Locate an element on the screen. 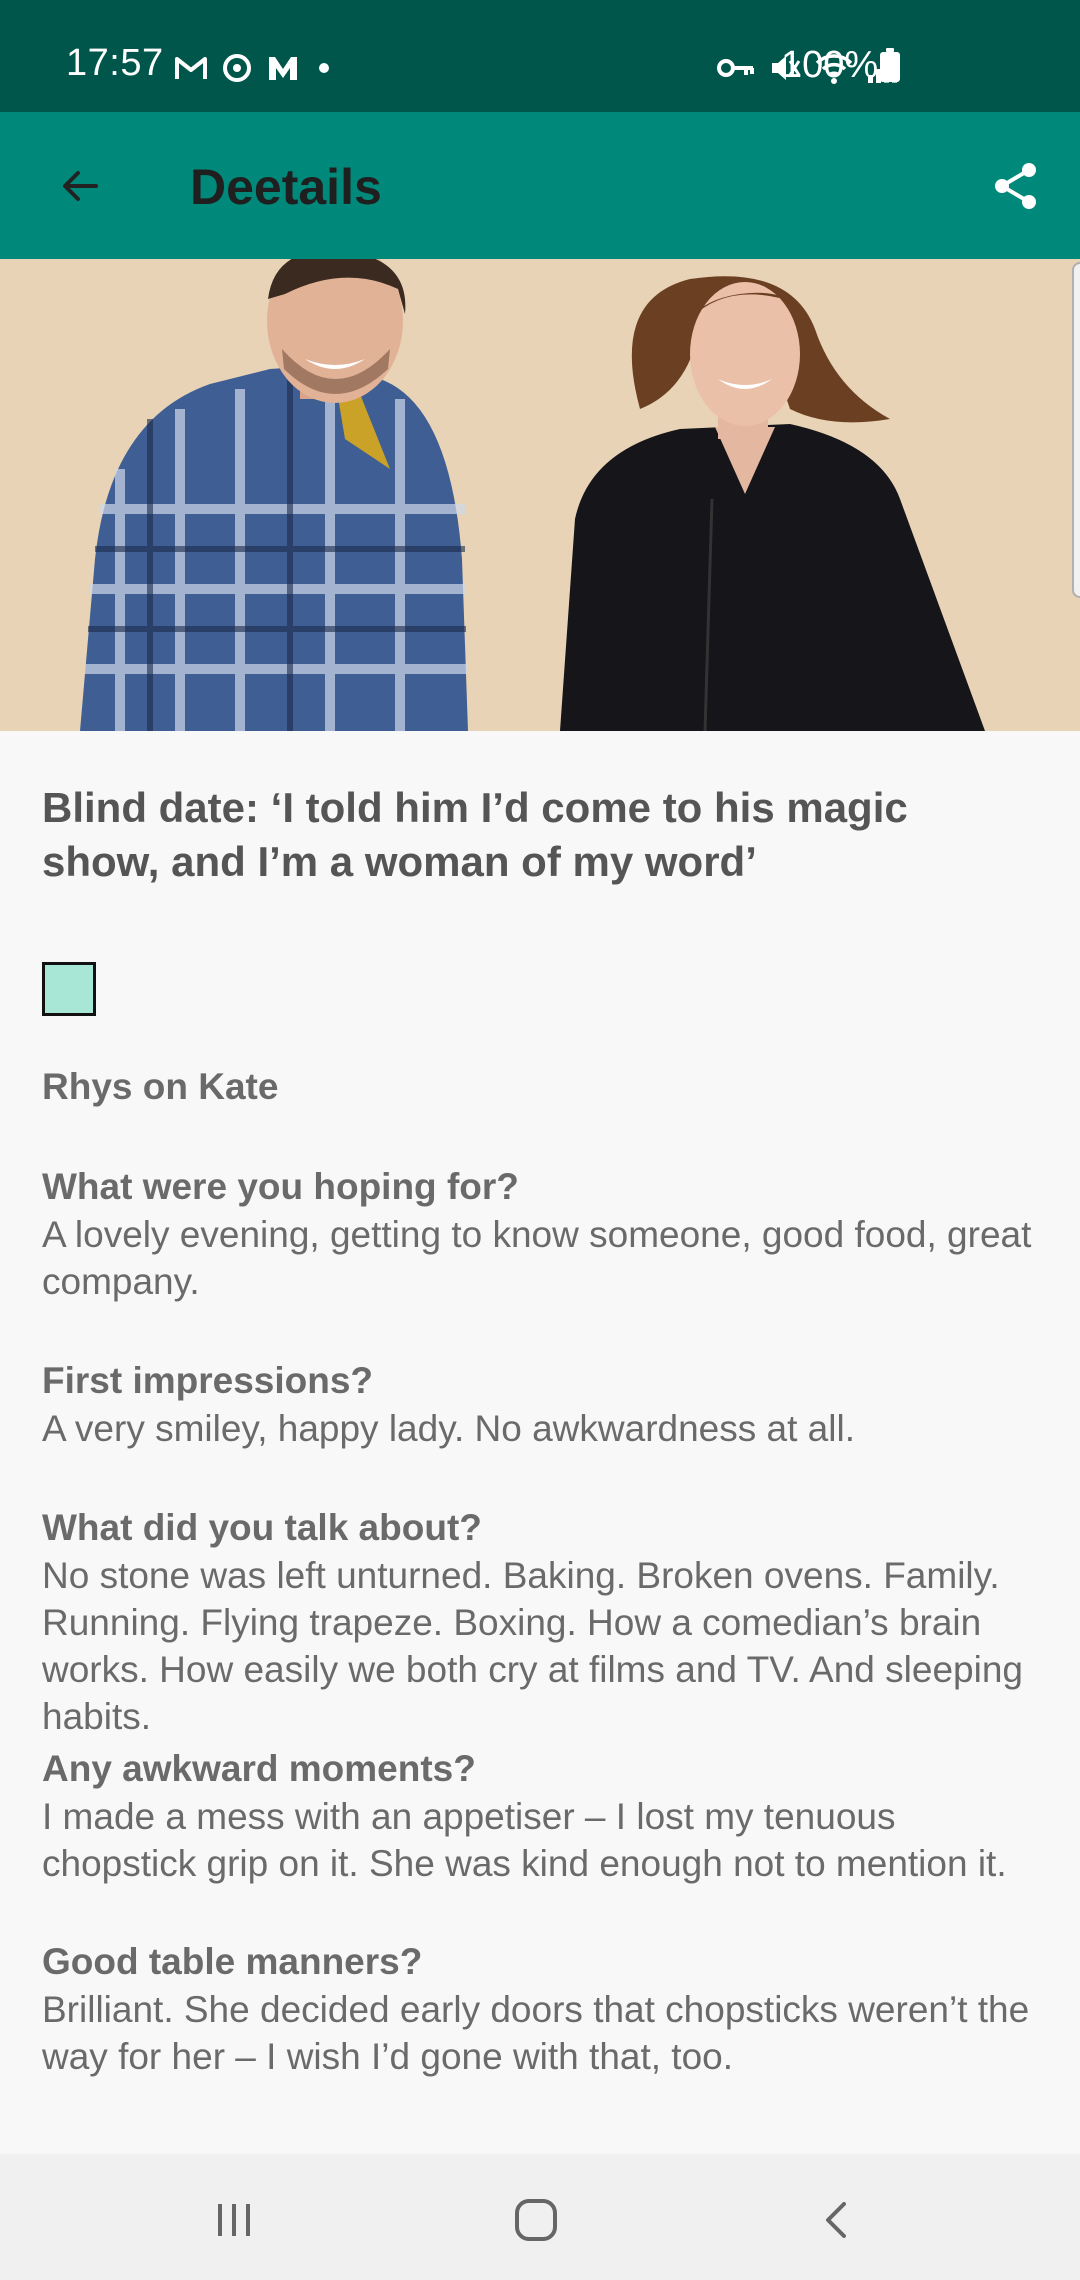 Image resolution: width=1080 pixels, height=2280 pixels. m-icon is located at coordinates (283, 68).